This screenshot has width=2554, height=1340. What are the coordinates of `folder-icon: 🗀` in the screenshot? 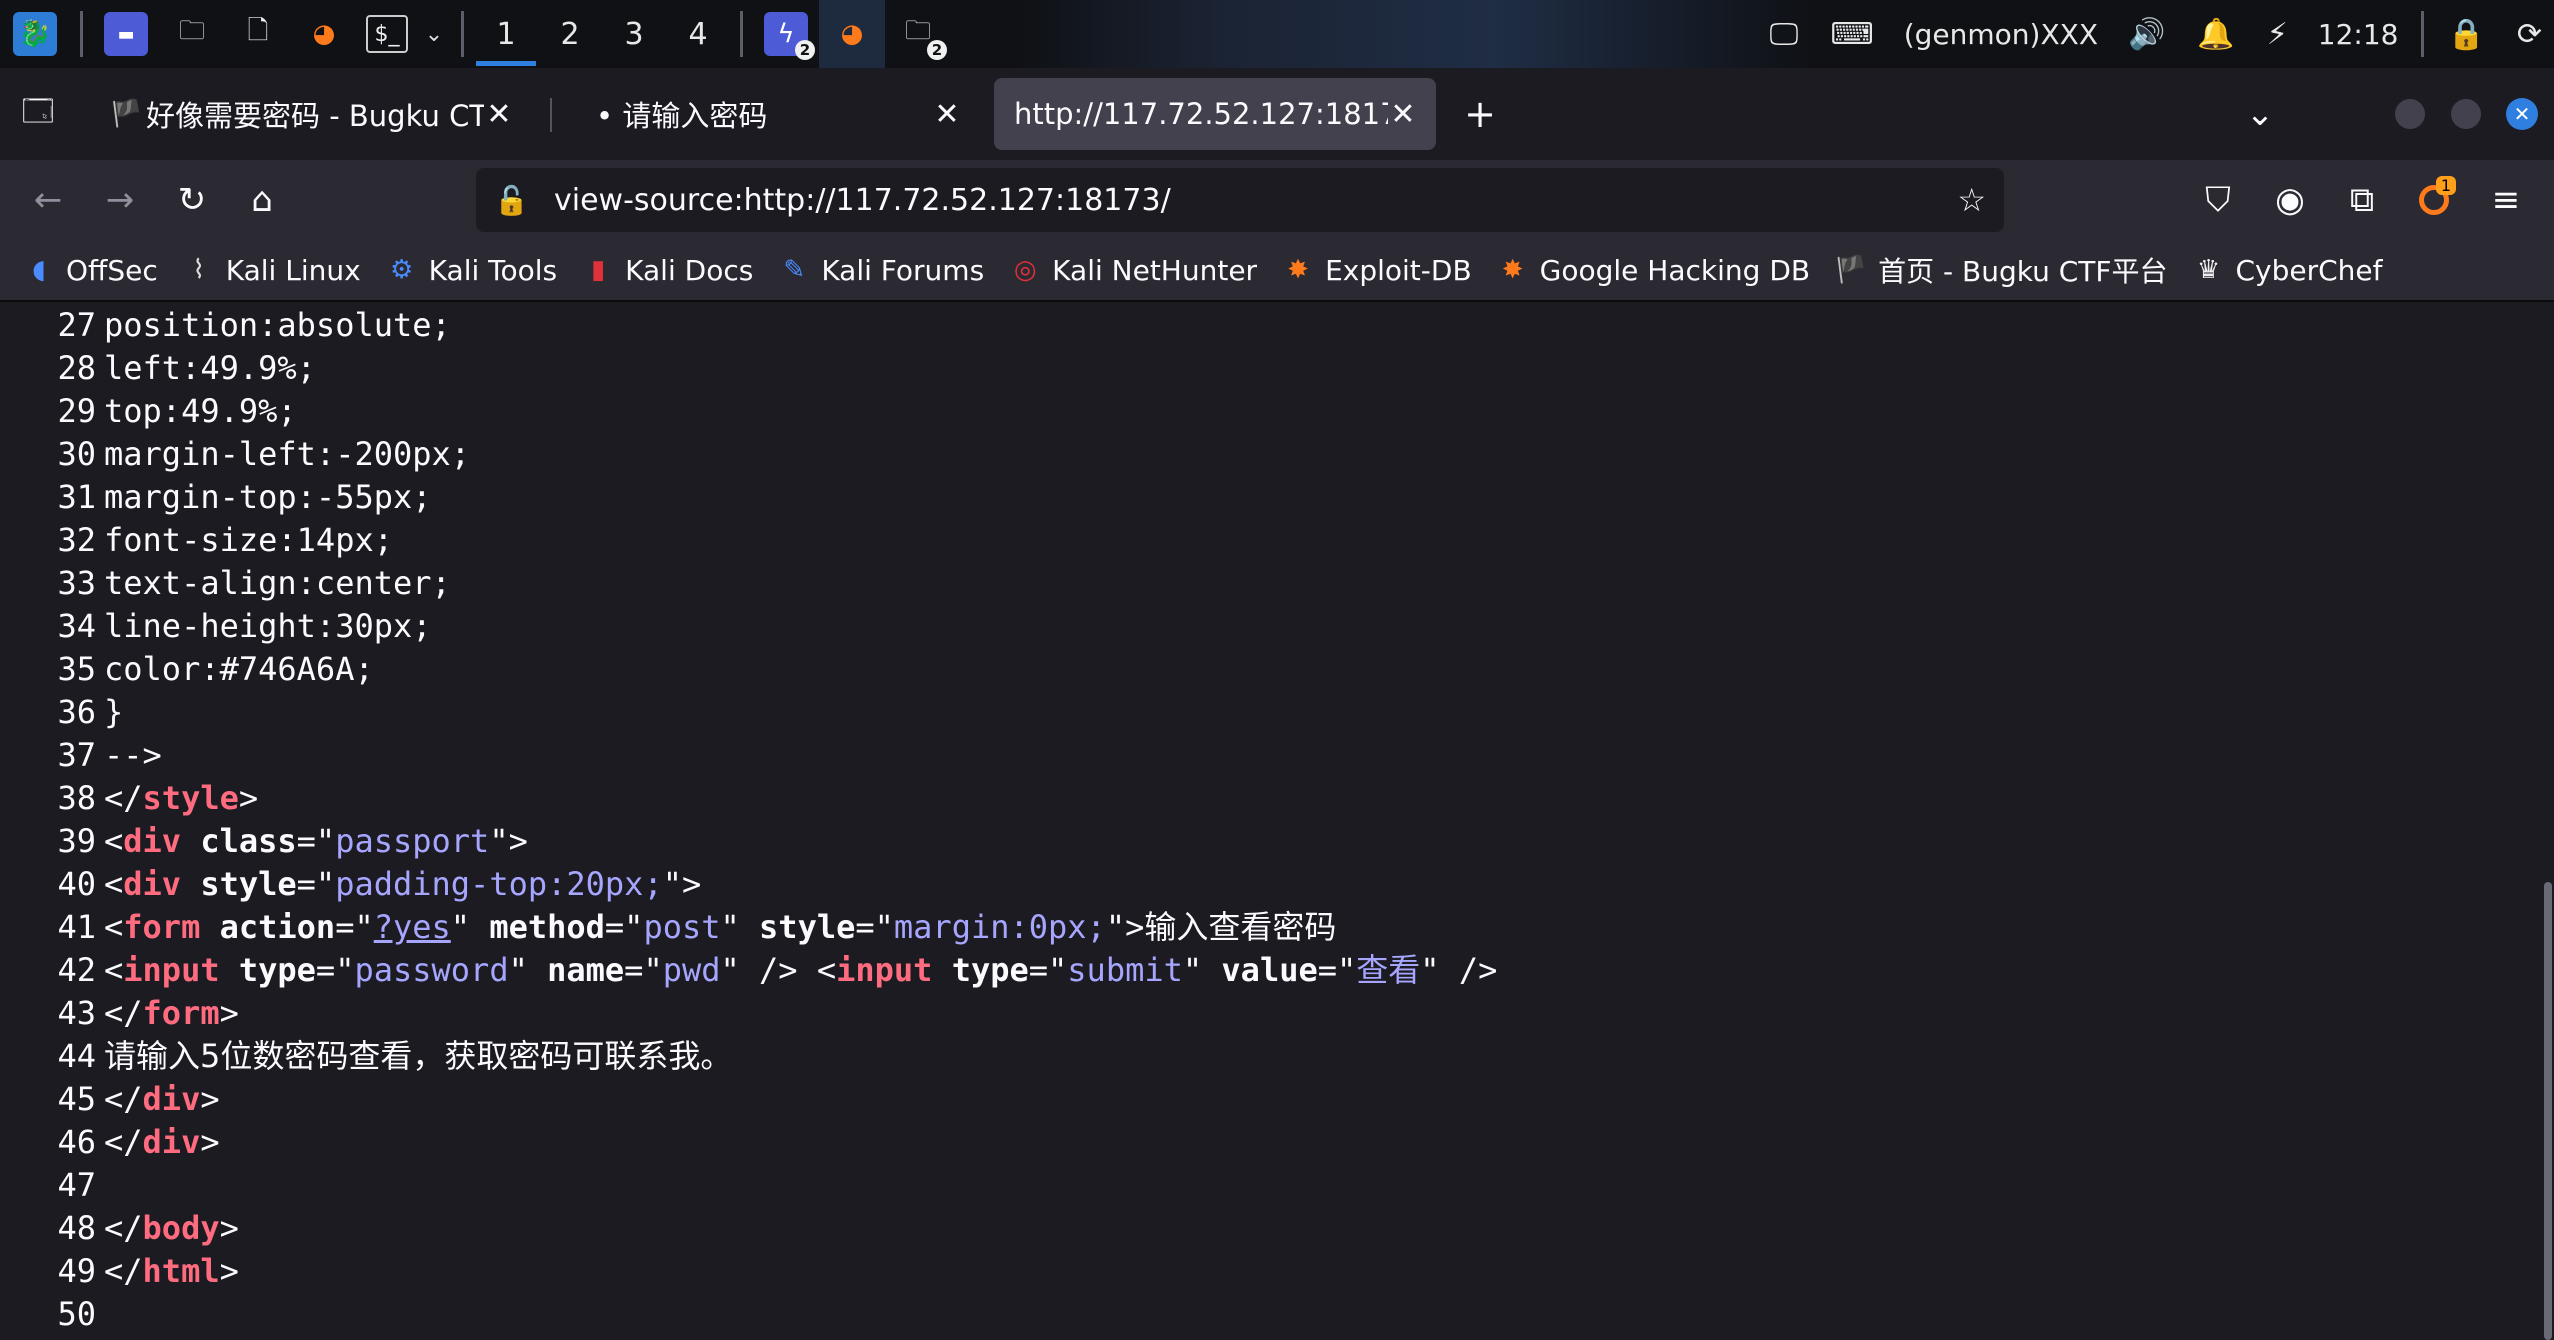 It's located at (191, 31).